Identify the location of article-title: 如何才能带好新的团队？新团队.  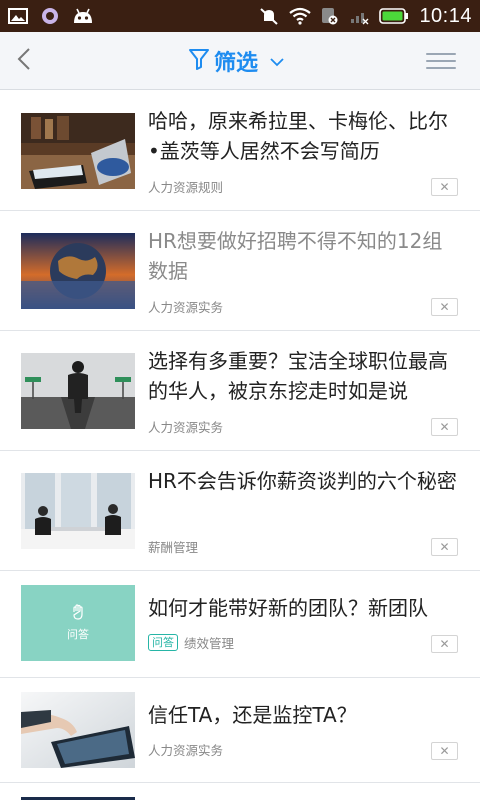
(288, 608).